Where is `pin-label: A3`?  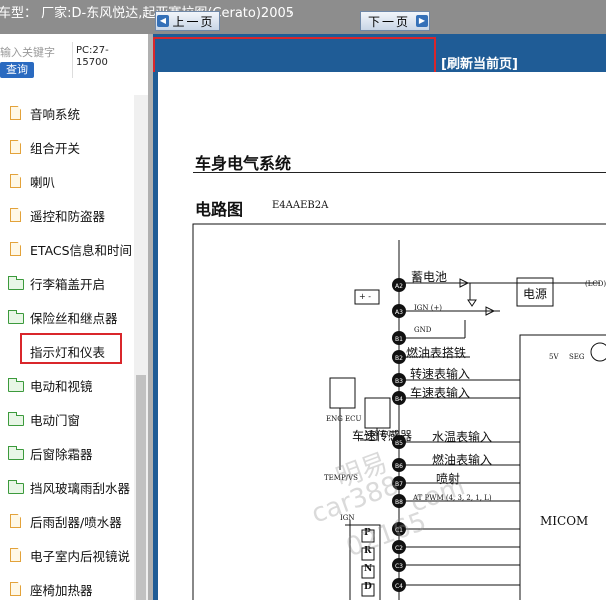
pin-label: A3 is located at coordinates (399, 312).